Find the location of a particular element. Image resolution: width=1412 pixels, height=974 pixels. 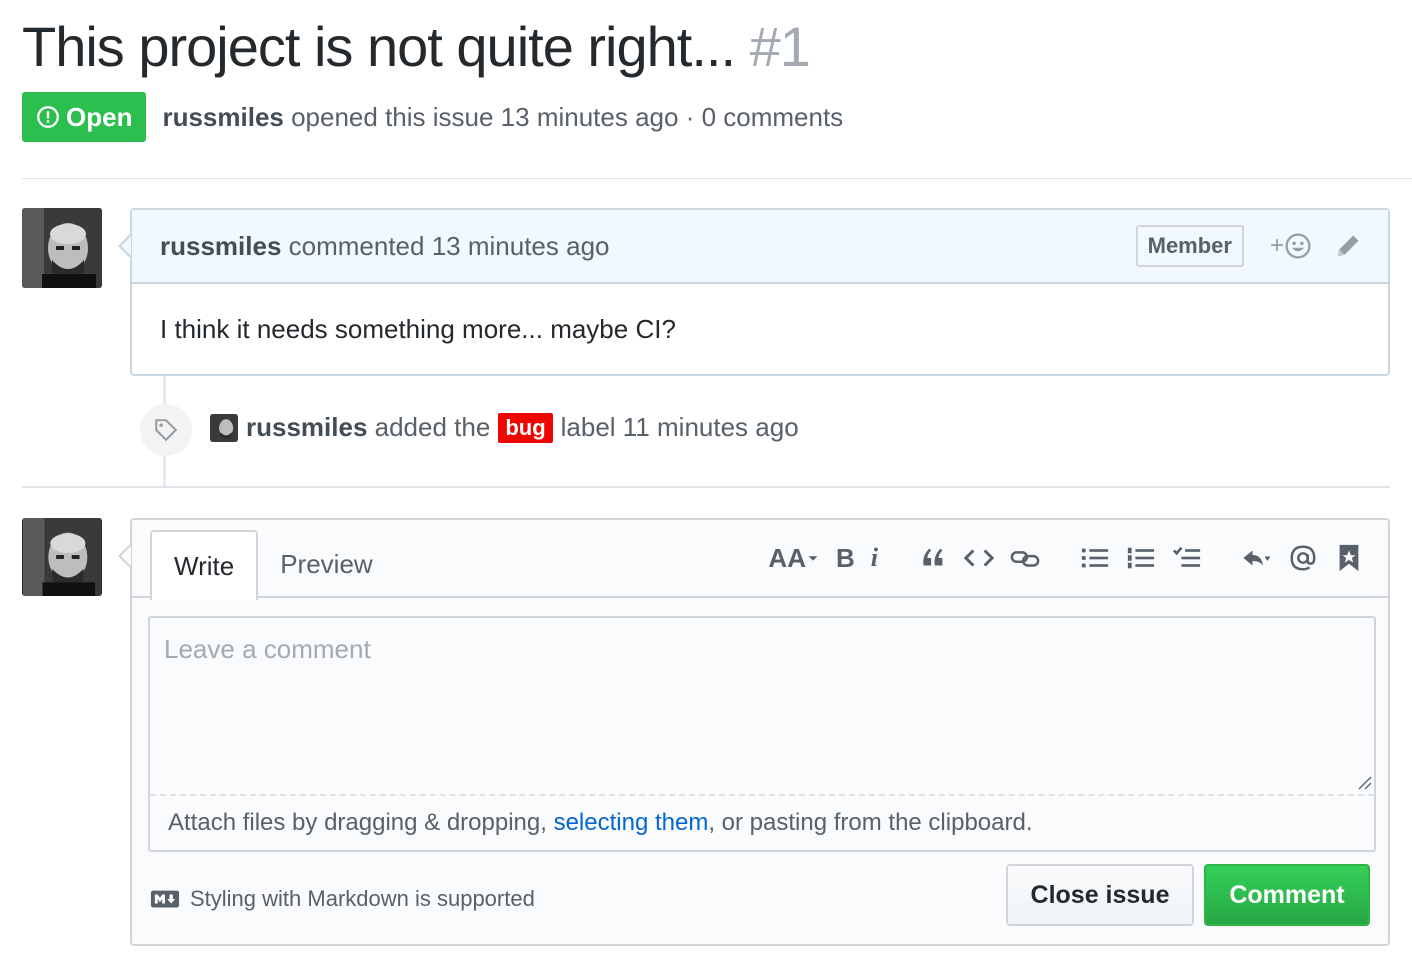

bold-icon-text: B is located at coordinates (845, 557).